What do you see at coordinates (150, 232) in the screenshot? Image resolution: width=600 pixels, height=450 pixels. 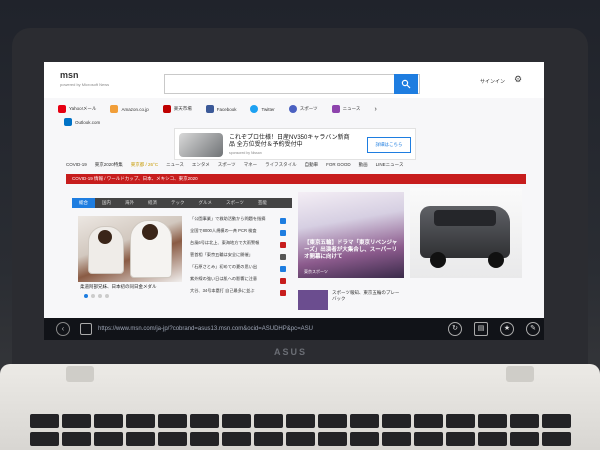 I see `athlete-head` at bounding box center [150, 232].